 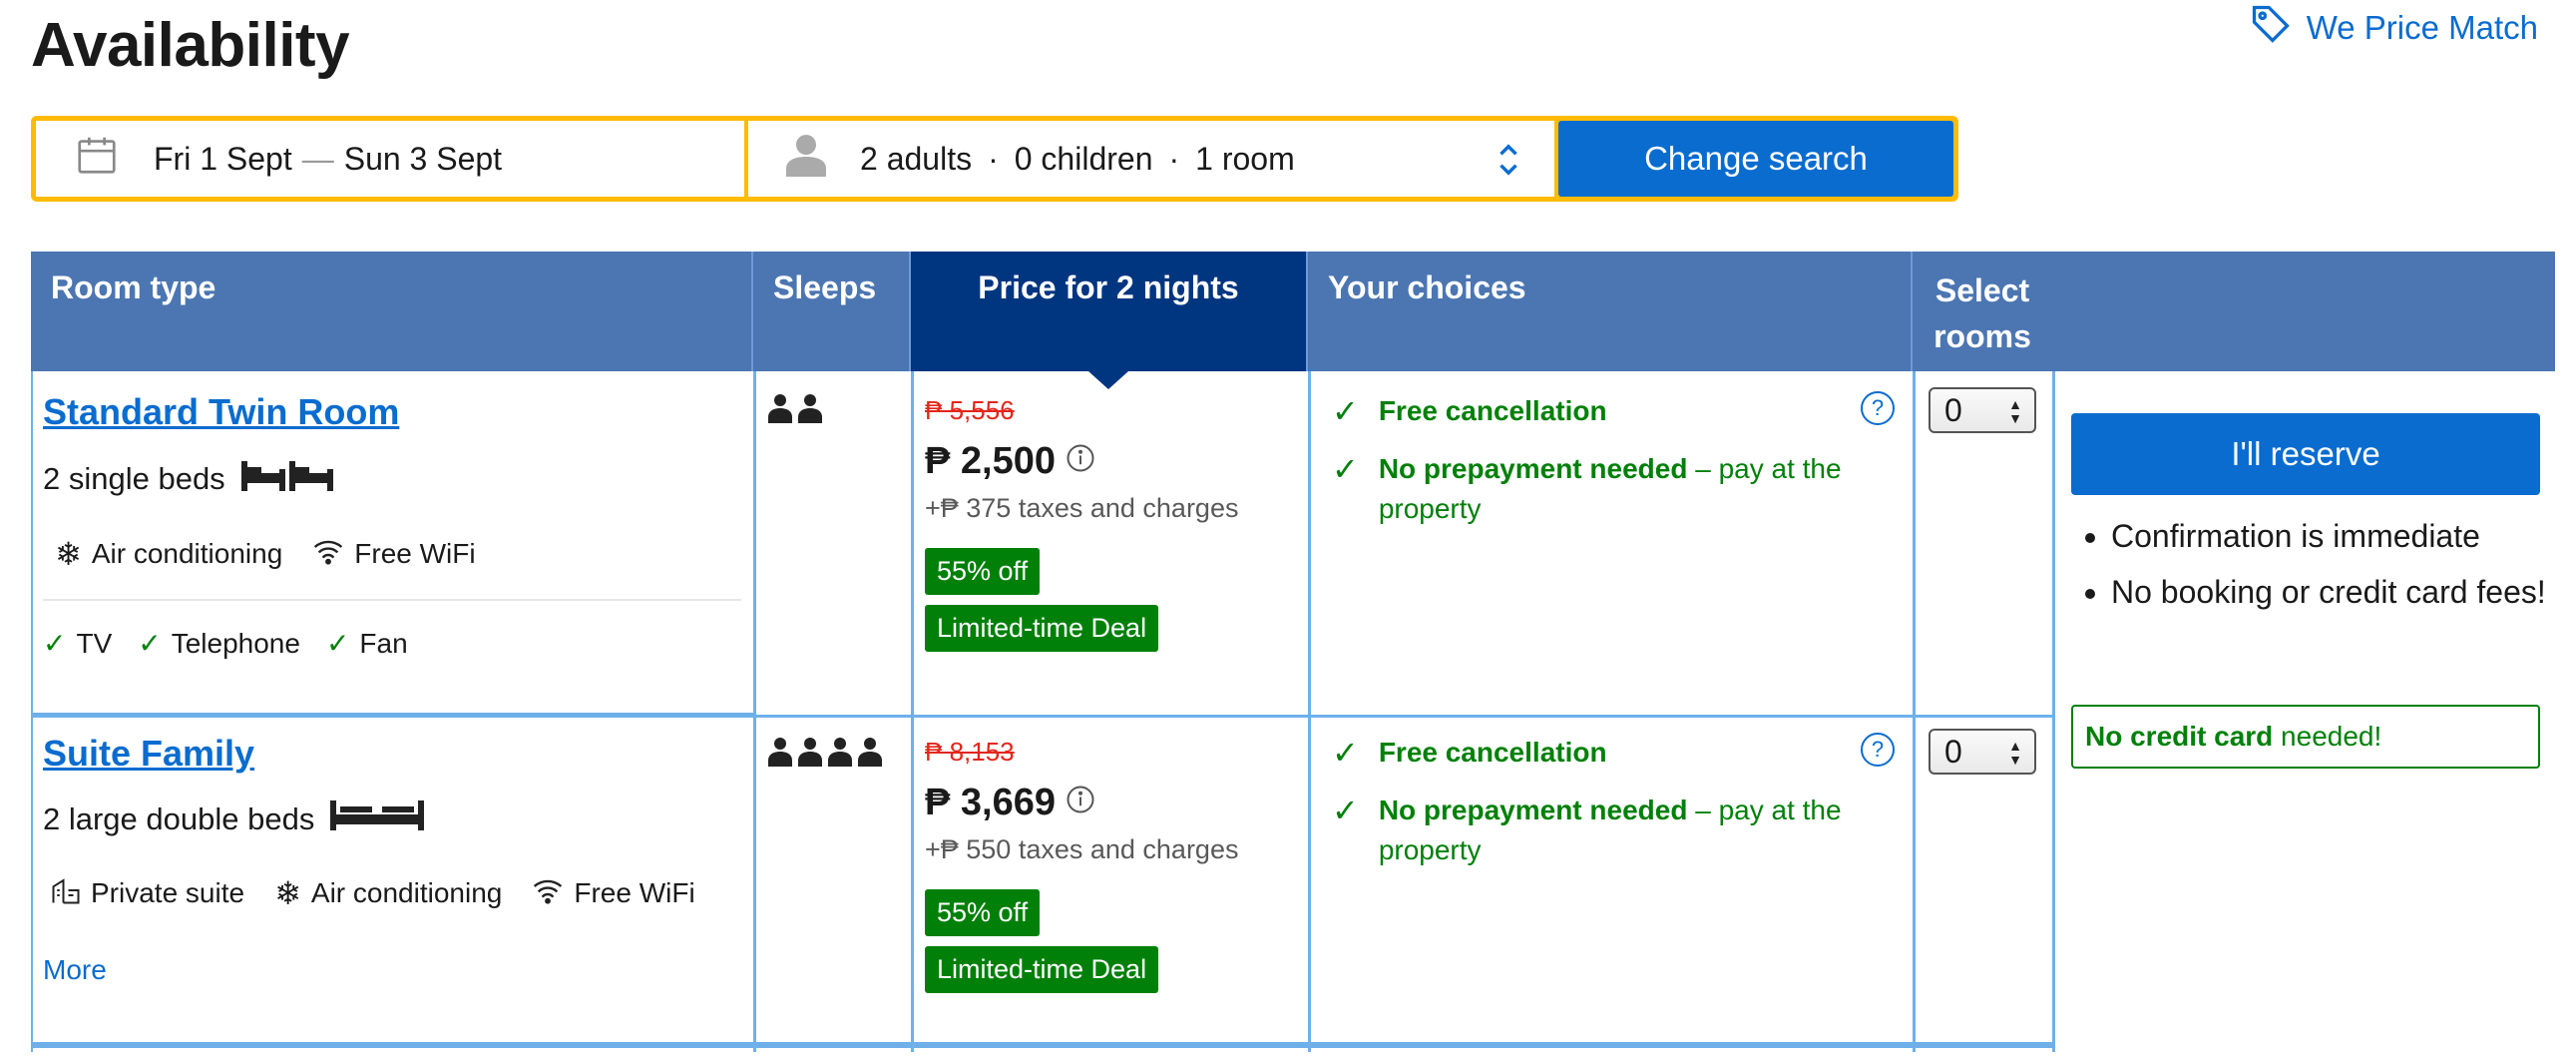 I want to click on date-field: Fri 1 Sept — Sun 3 Sept, so click(x=390, y=159).